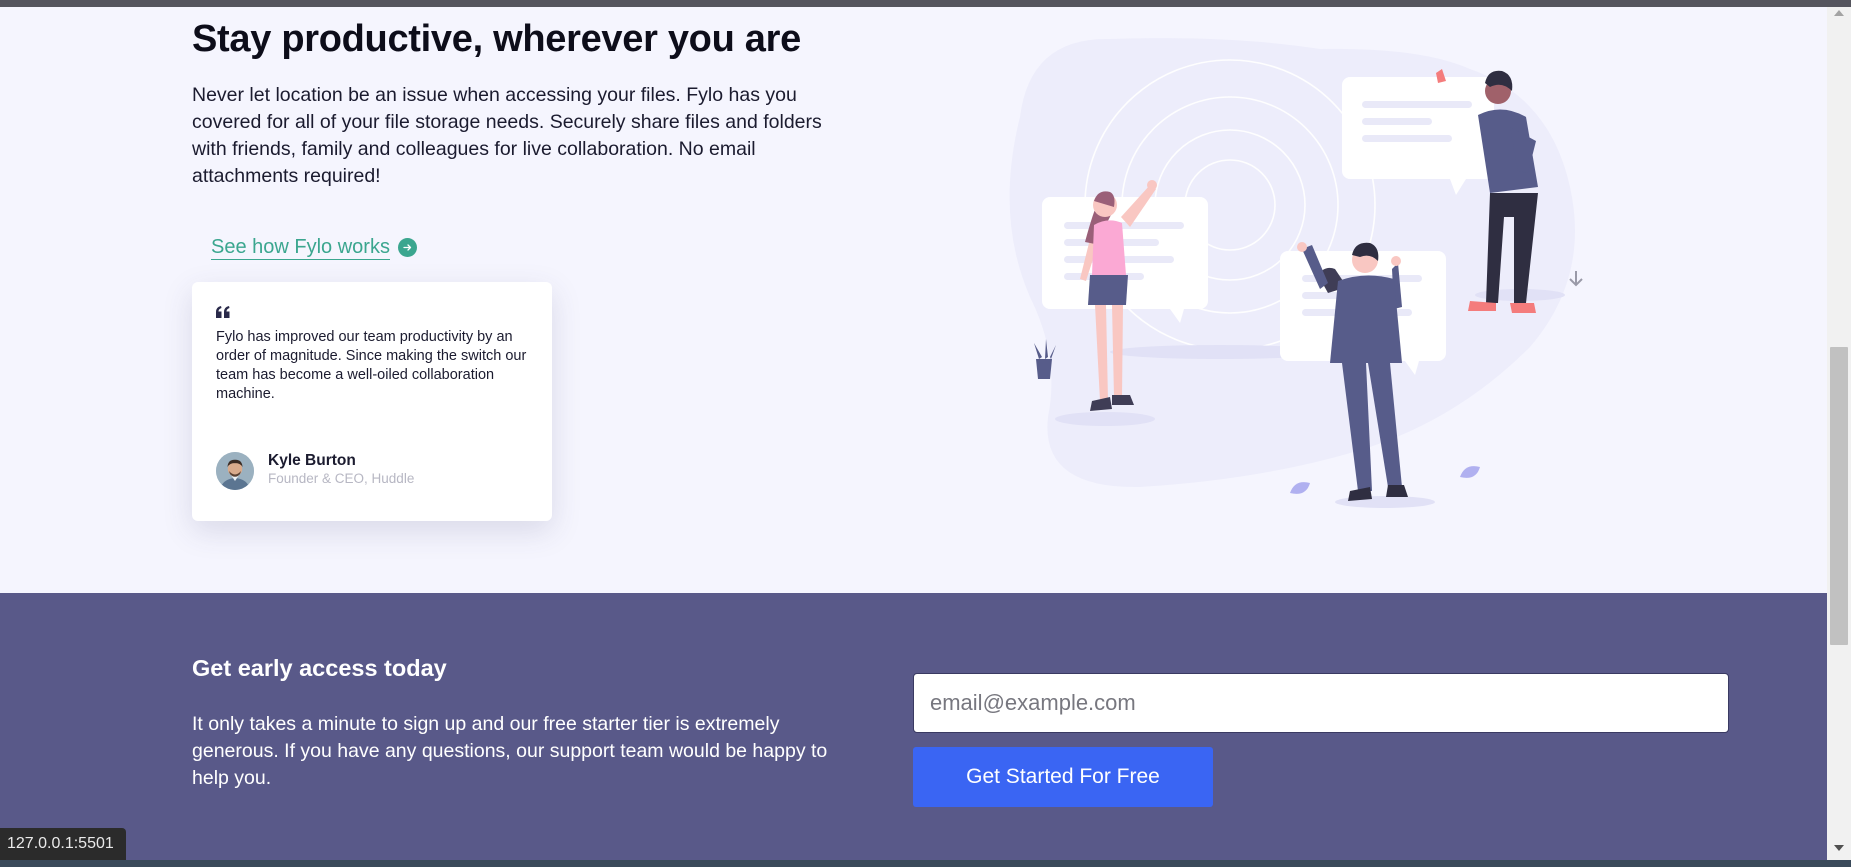 Image resolution: width=1851 pixels, height=867 pixels. What do you see at coordinates (1321, 703) in the screenshot?
I see `email-input` at bounding box center [1321, 703].